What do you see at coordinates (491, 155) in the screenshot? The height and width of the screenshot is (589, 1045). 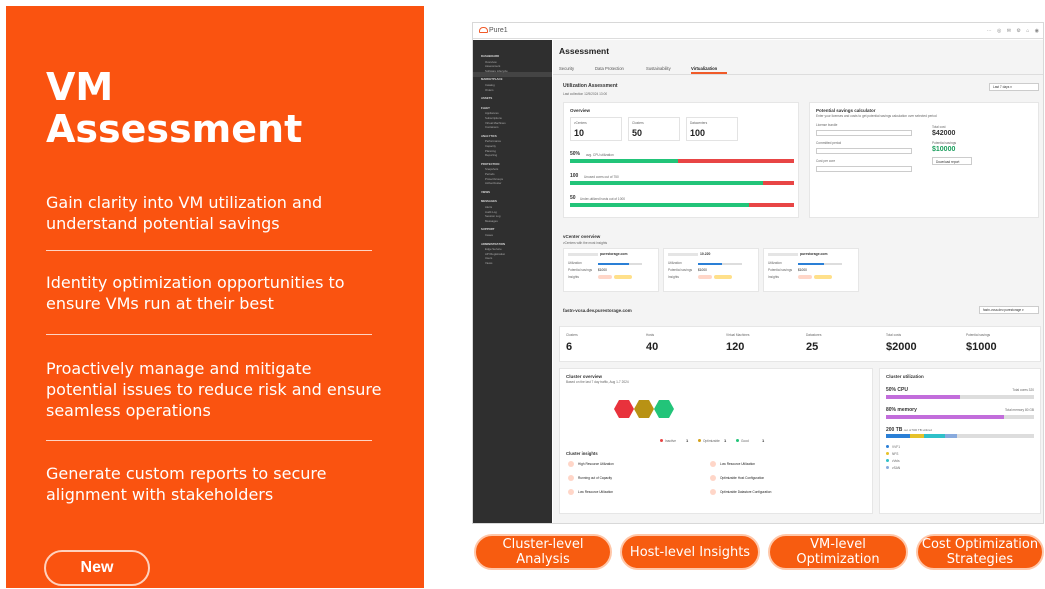 I see `sidebar-item: Reporting` at bounding box center [491, 155].